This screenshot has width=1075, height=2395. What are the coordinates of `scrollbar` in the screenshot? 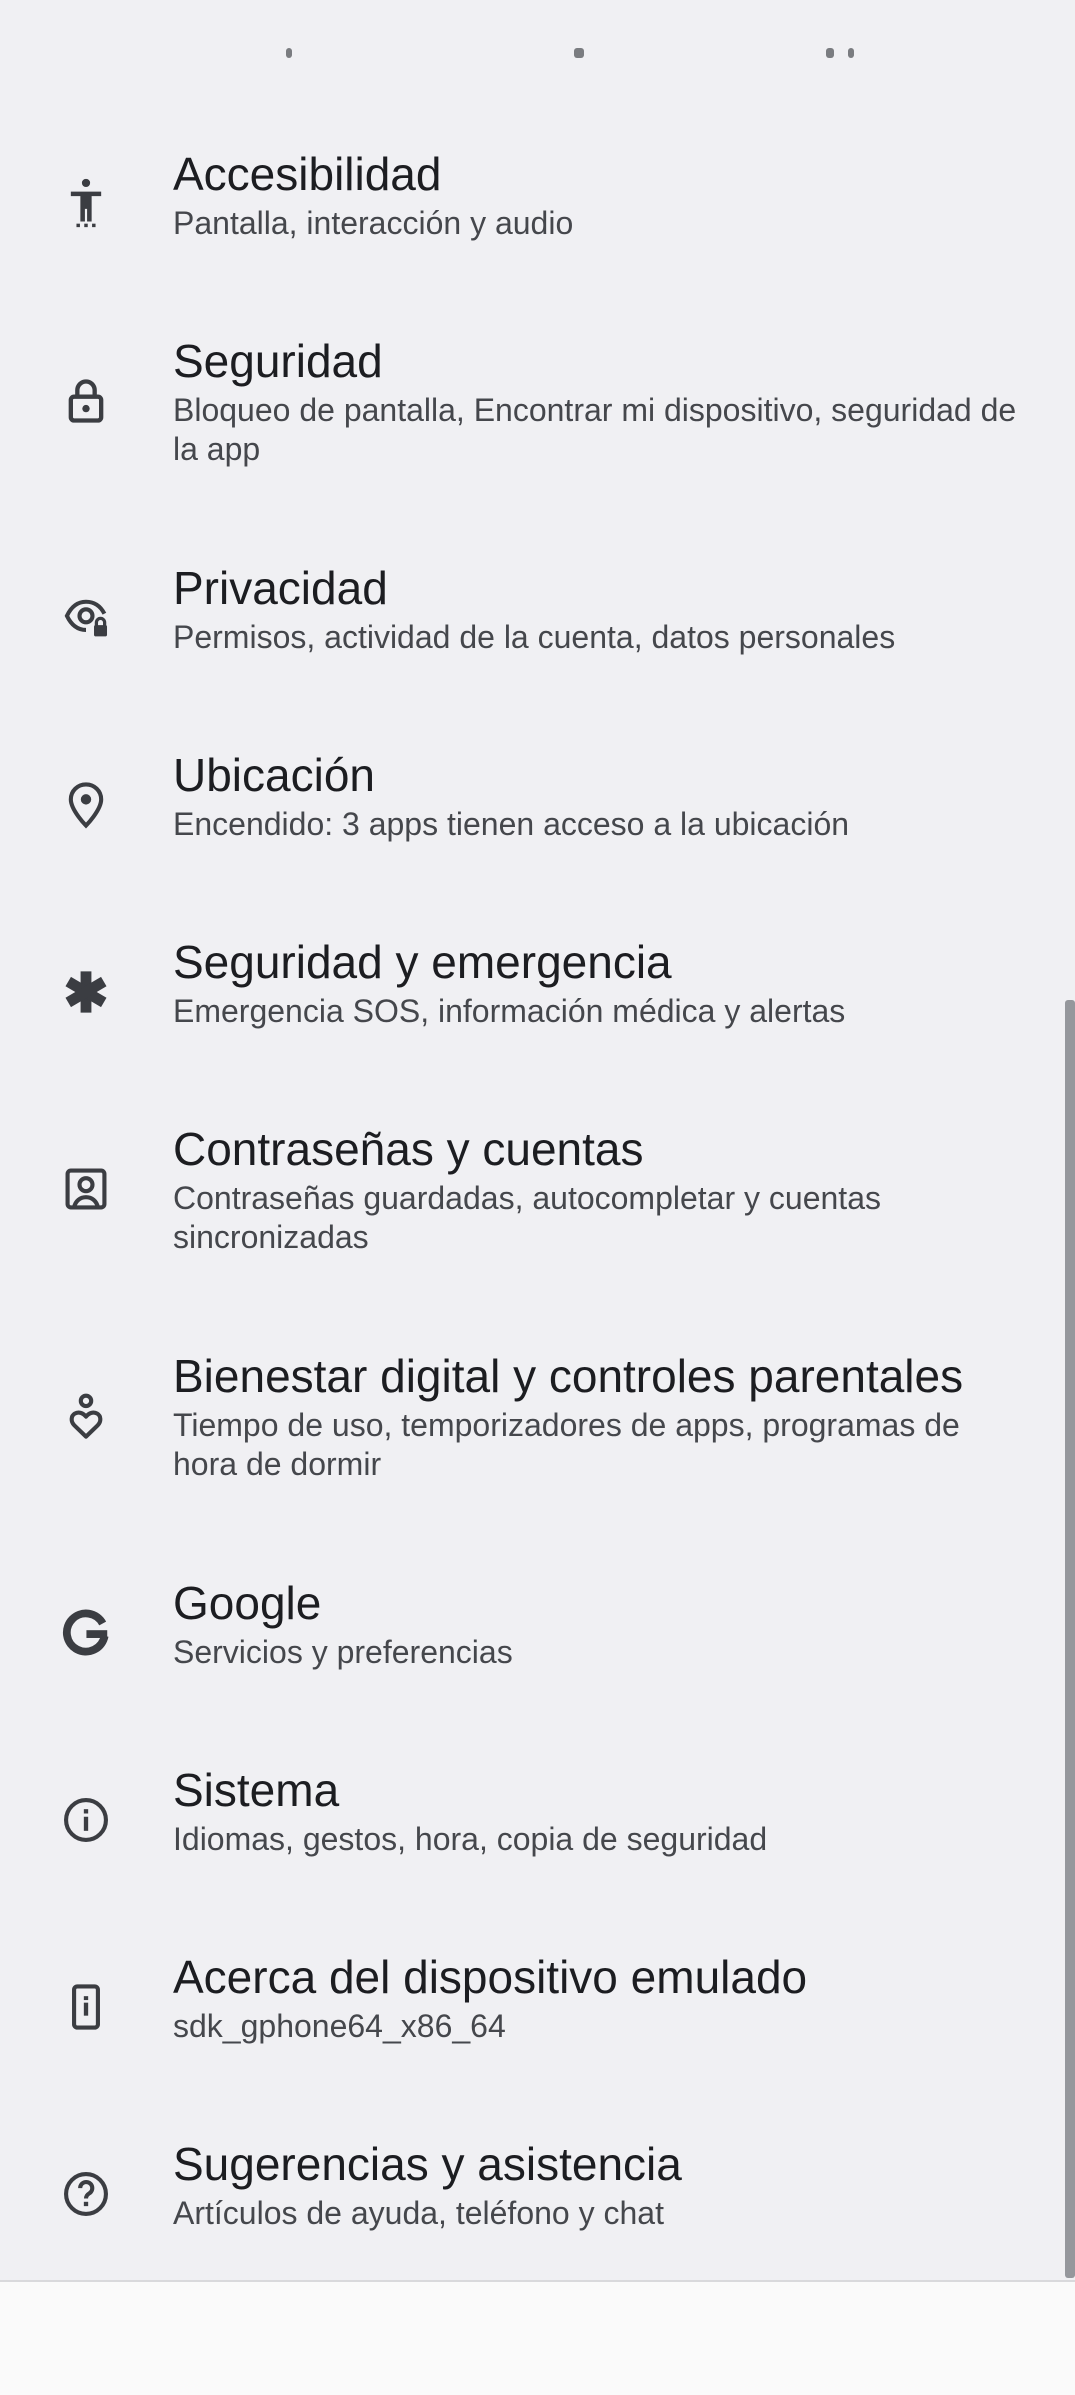 It's located at (1070, 1639).